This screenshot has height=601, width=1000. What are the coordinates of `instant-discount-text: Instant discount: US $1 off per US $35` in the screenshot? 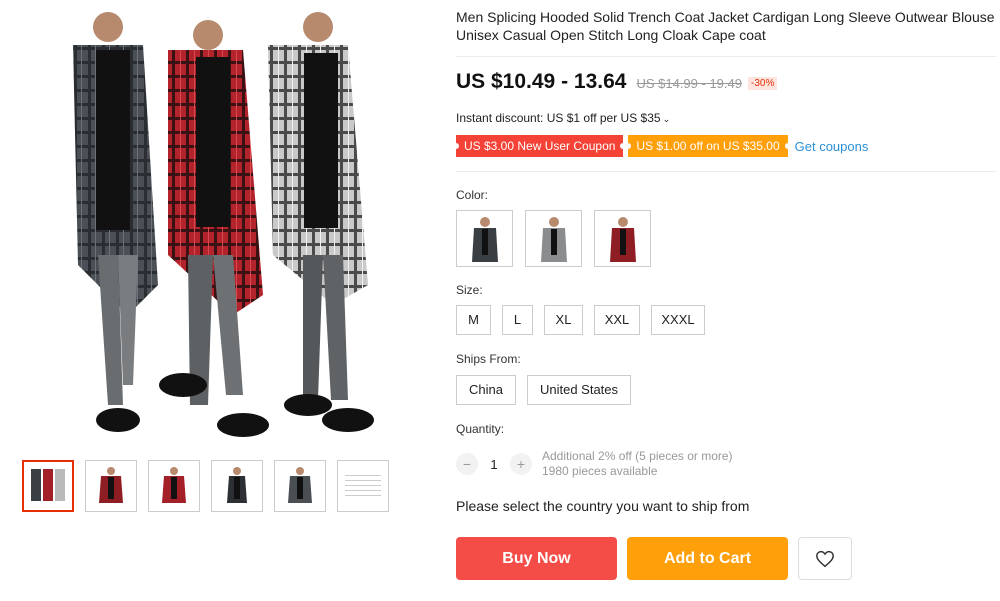 It's located at (558, 118).